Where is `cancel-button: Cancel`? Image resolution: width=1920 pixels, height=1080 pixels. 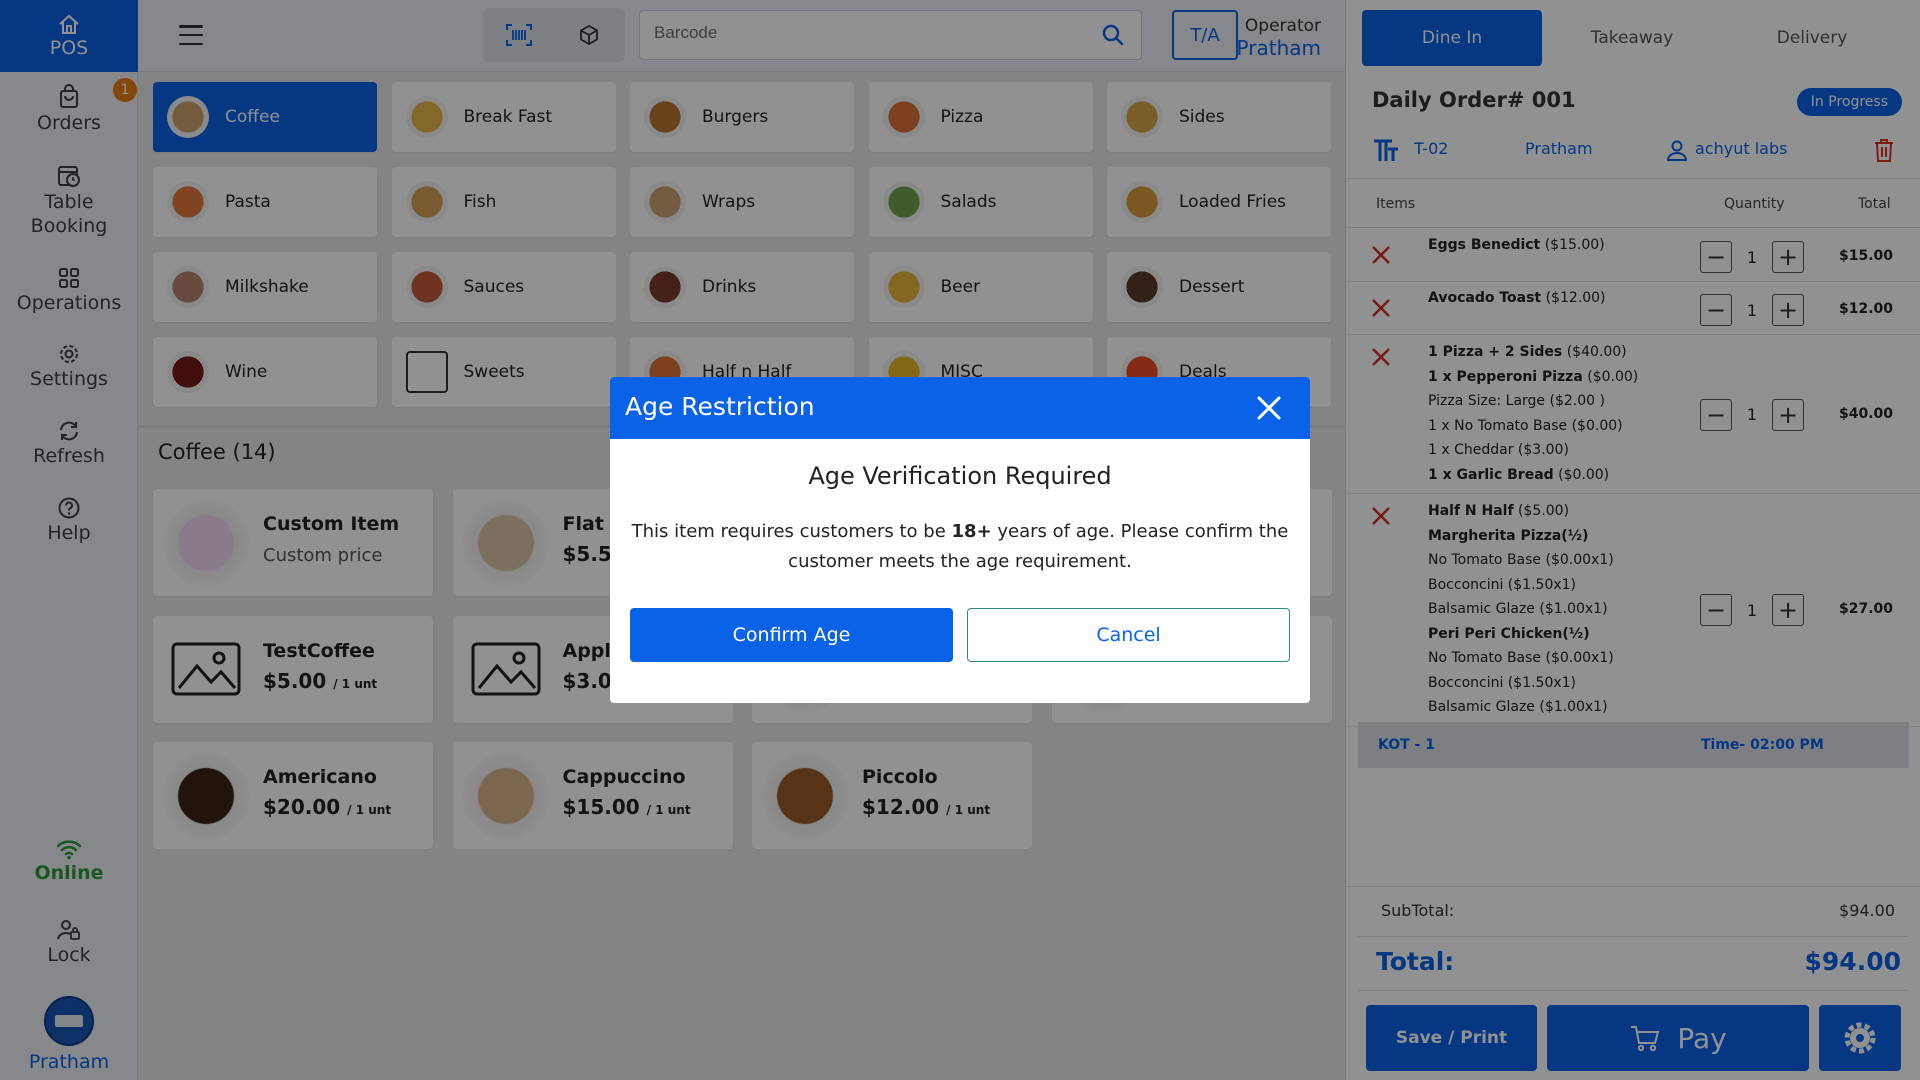
cancel-button: Cancel is located at coordinates (1128, 635).